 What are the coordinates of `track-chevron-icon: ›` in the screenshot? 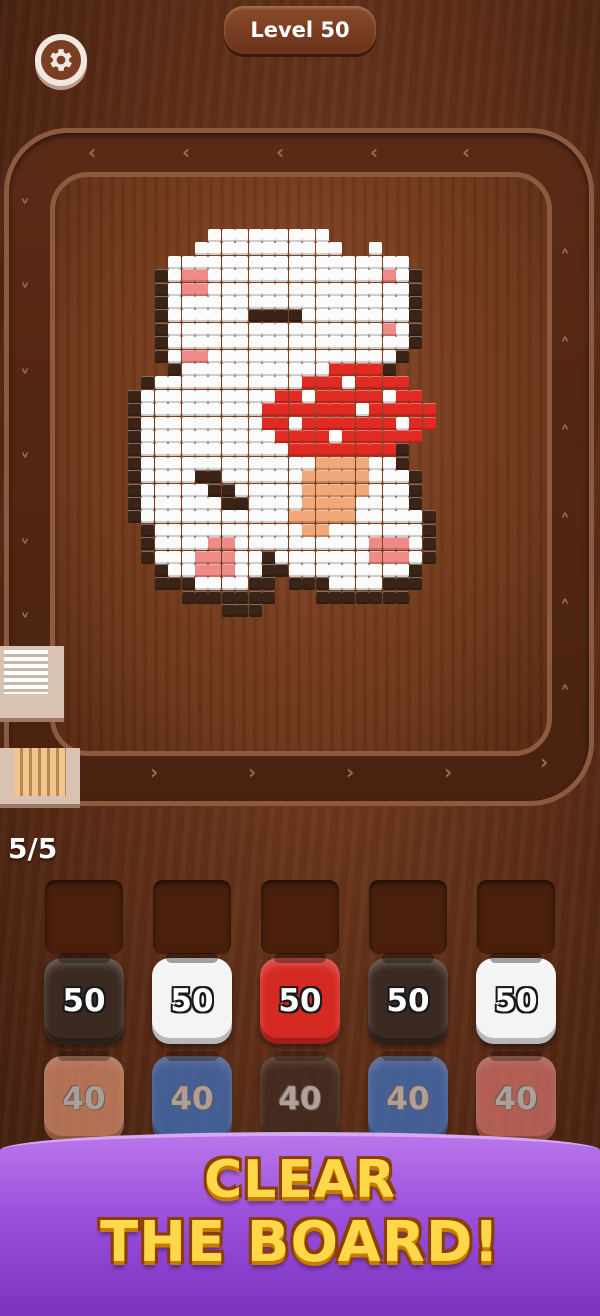 It's located at (544, 762).